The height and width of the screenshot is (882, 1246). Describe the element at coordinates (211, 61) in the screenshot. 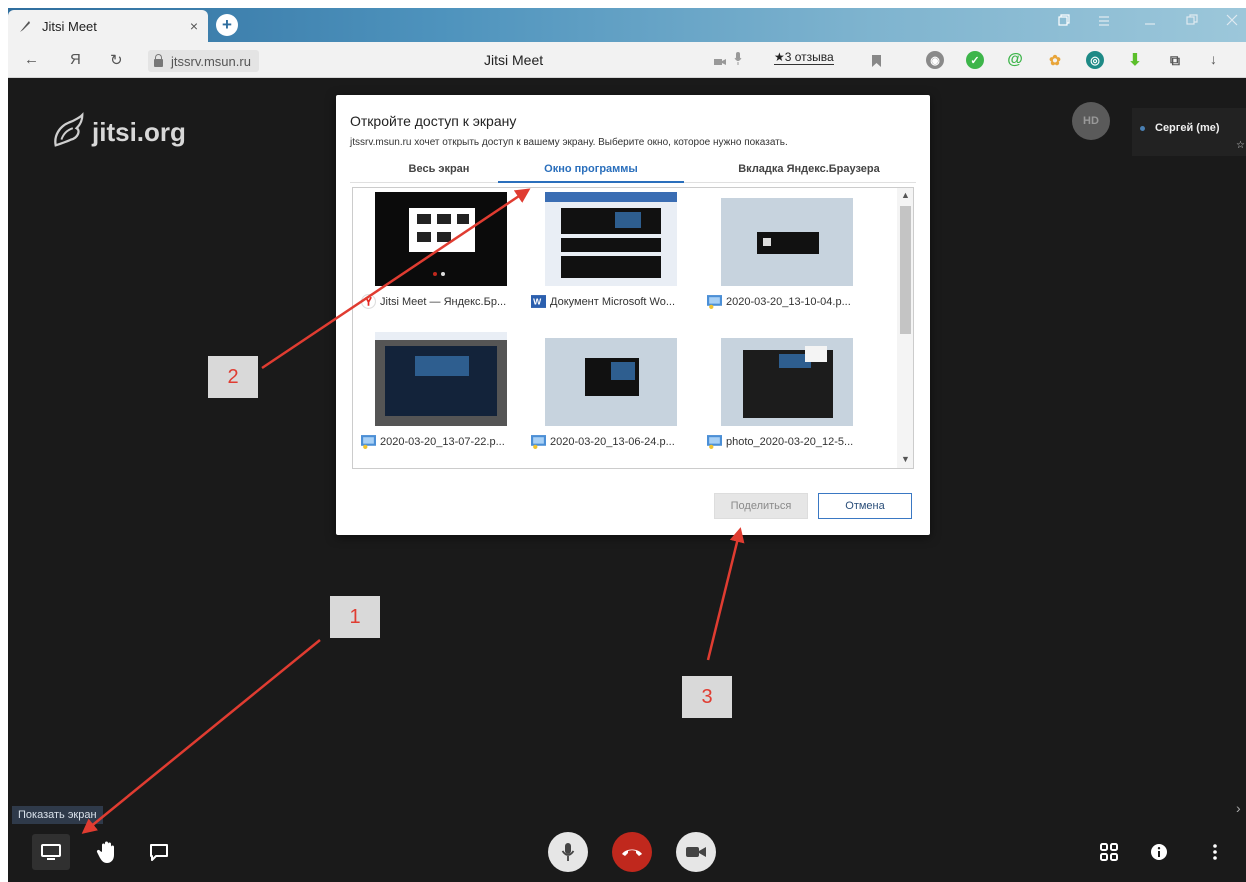

I see `url-text: jtssrv.msun.ru` at that location.